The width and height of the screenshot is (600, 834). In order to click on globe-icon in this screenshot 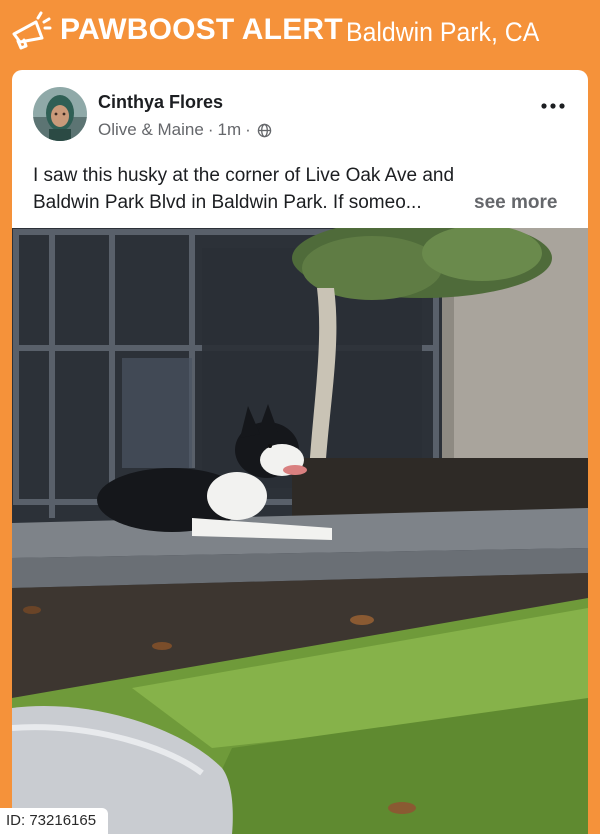, I will do `click(264, 130)`.